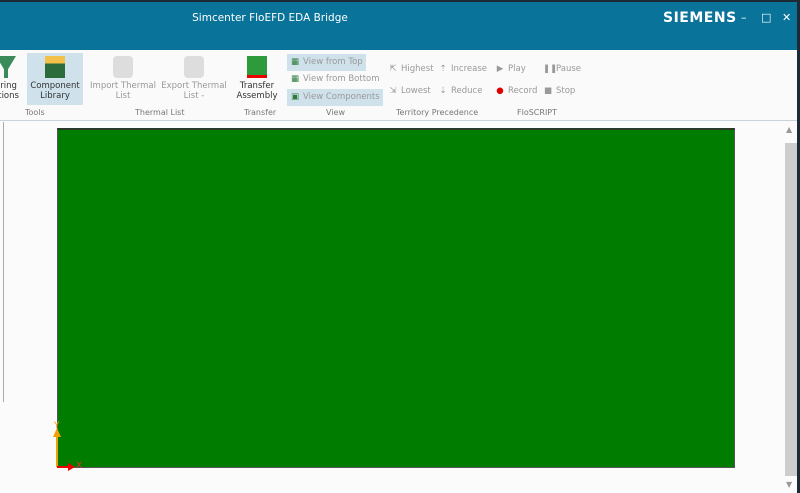 The height and width of the screenshot is (493, 800). What do you see at coordinates (160, 112) in the screenshot?
I see `group-thermal-list: Thermal List` at bounding box center [160, 112].